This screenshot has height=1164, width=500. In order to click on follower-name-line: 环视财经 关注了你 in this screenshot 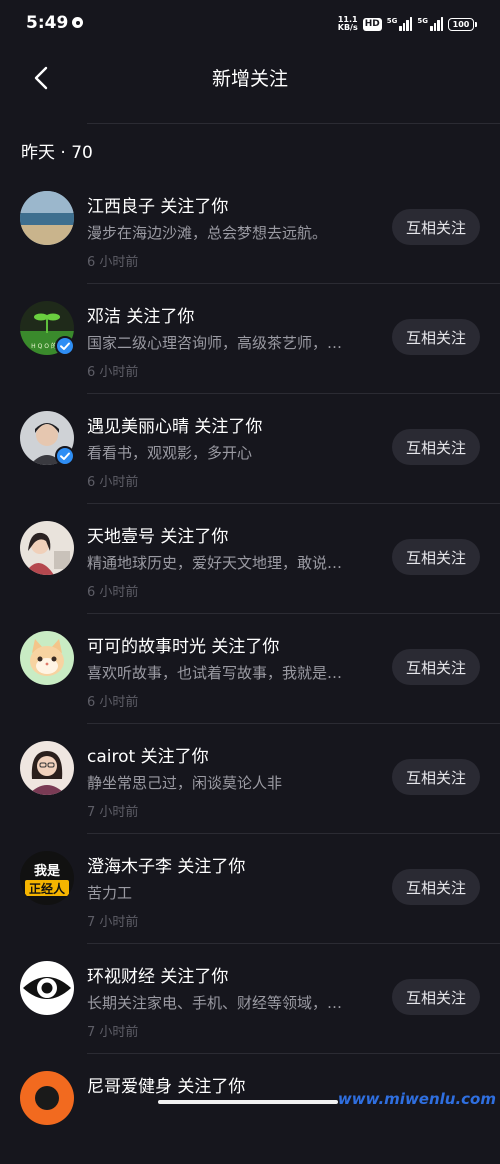, I will do `click(237, 974)`.